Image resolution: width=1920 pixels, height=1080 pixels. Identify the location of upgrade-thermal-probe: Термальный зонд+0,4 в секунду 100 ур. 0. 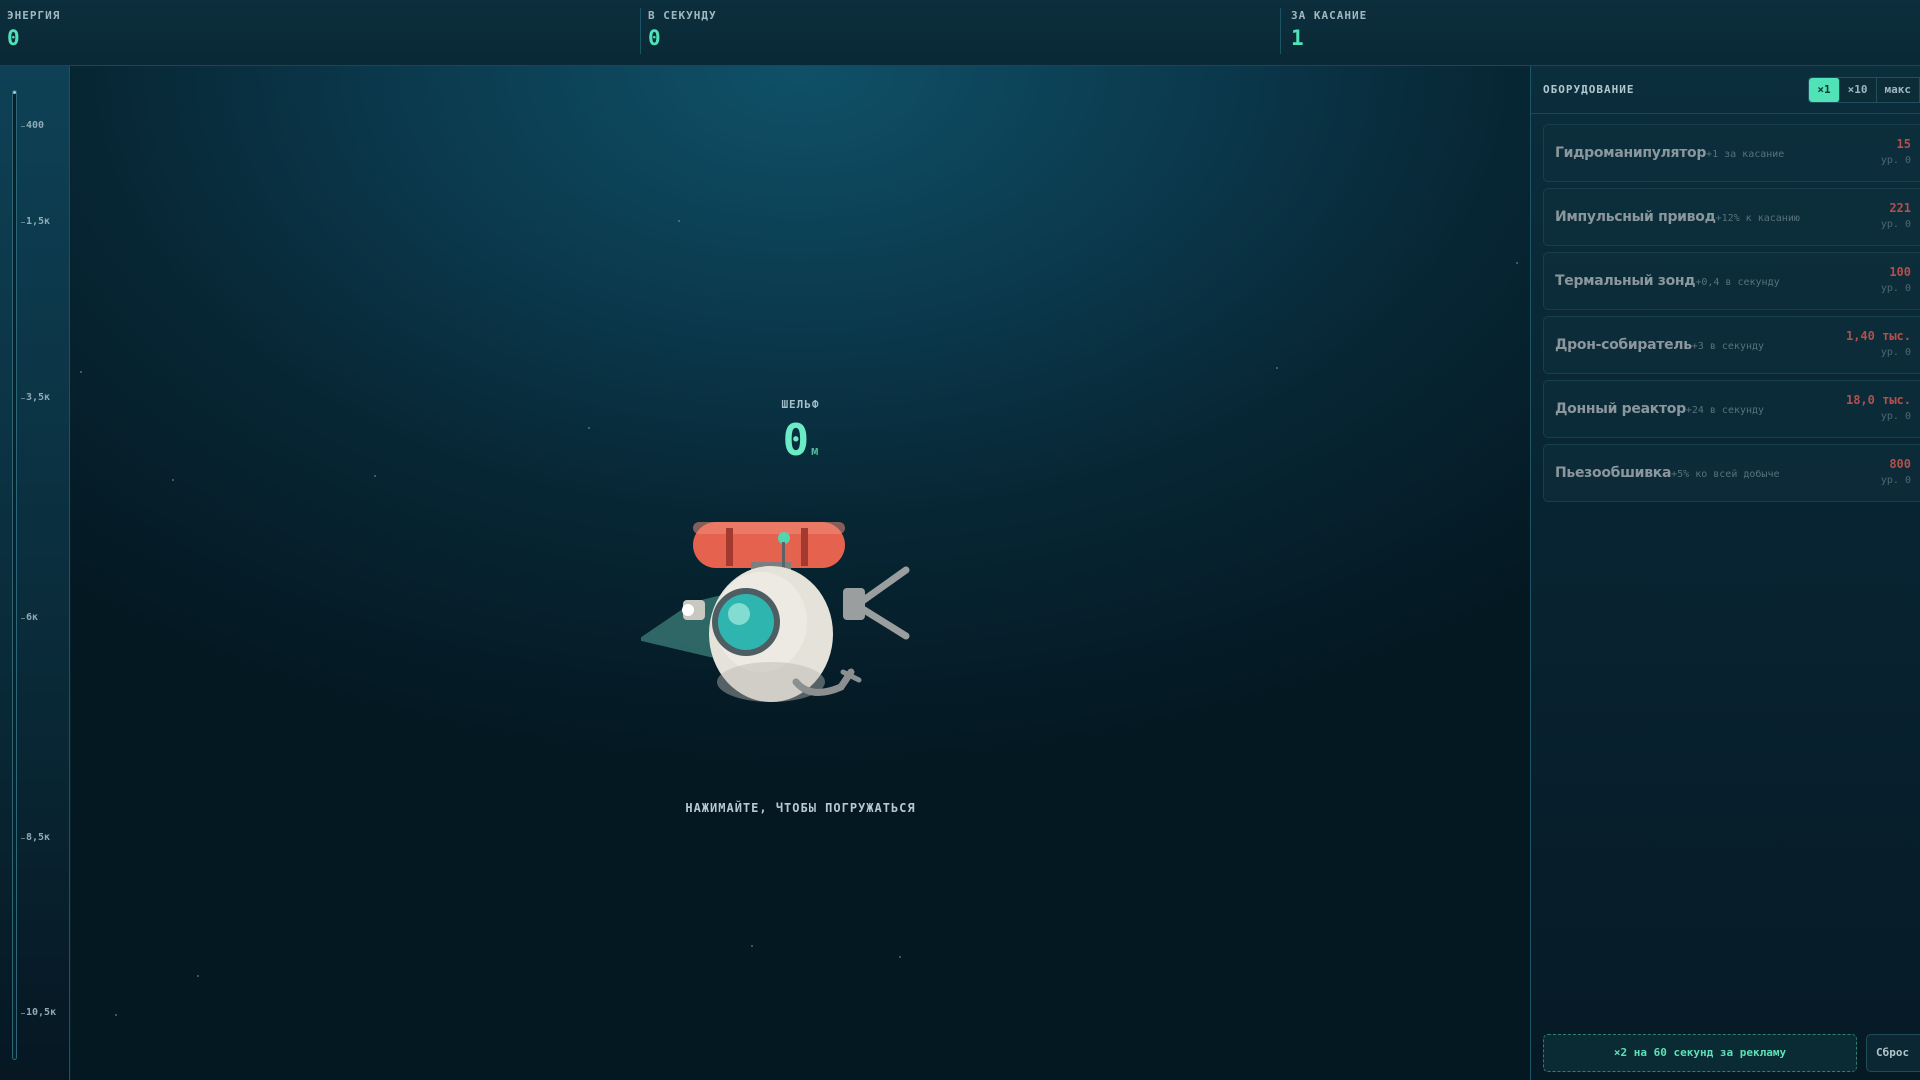
(1731, 281).